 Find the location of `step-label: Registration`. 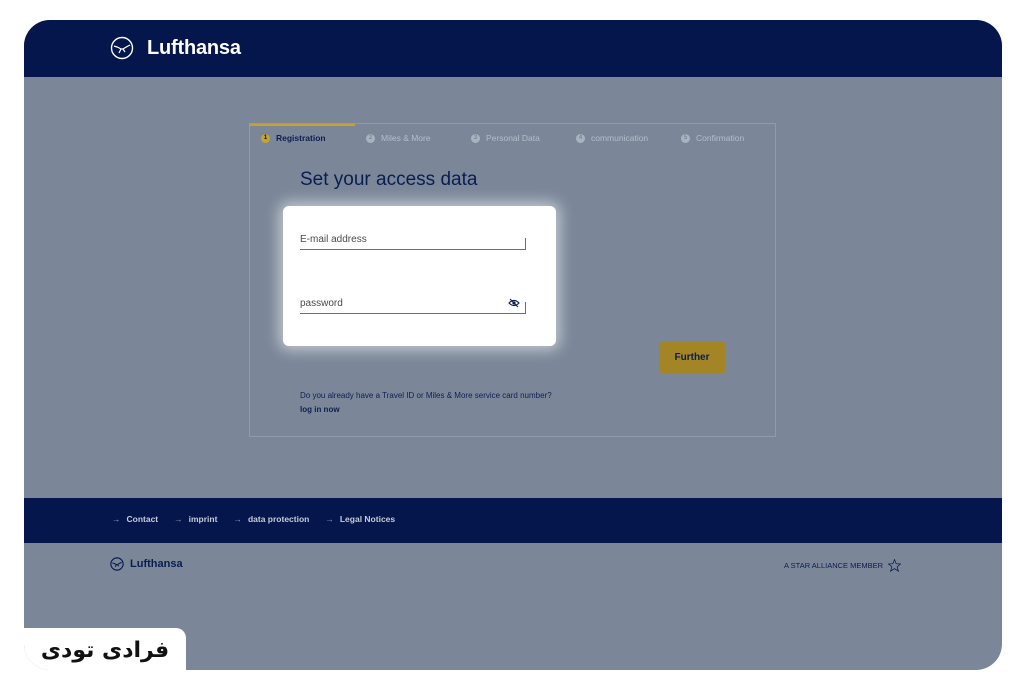

step-label: Registration is located at coordinates (301, 138).